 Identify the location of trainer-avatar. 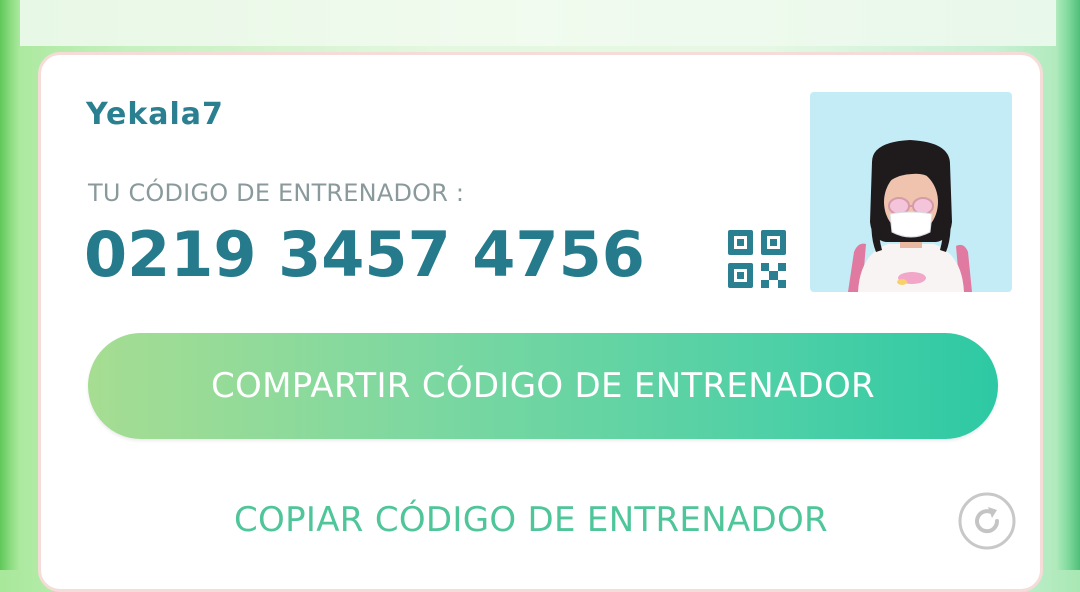
(911, 192).